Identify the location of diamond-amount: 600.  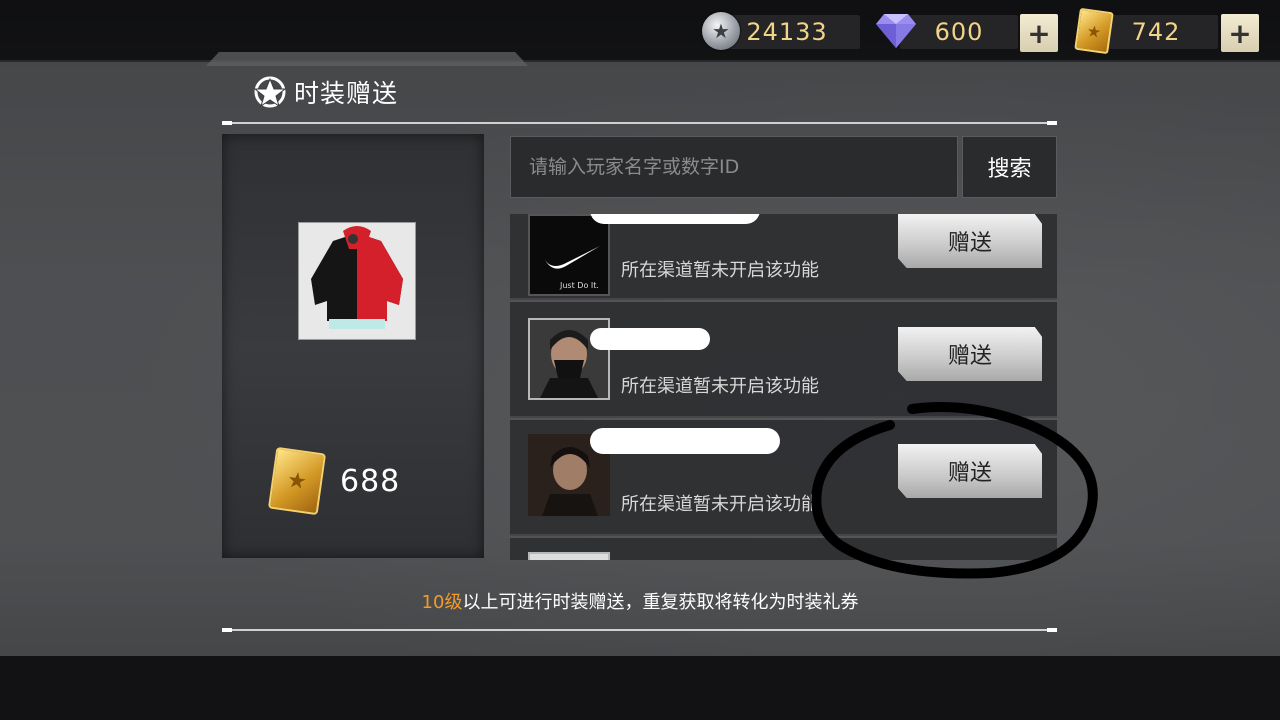
(959, 32).